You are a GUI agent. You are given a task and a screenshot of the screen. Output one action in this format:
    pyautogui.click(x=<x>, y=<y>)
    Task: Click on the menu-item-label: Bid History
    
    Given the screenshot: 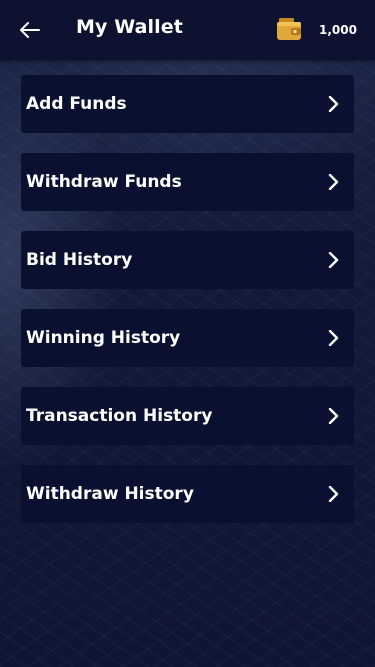 What is the action you would take?
    pyautogui.click(x=79, y=260)
    